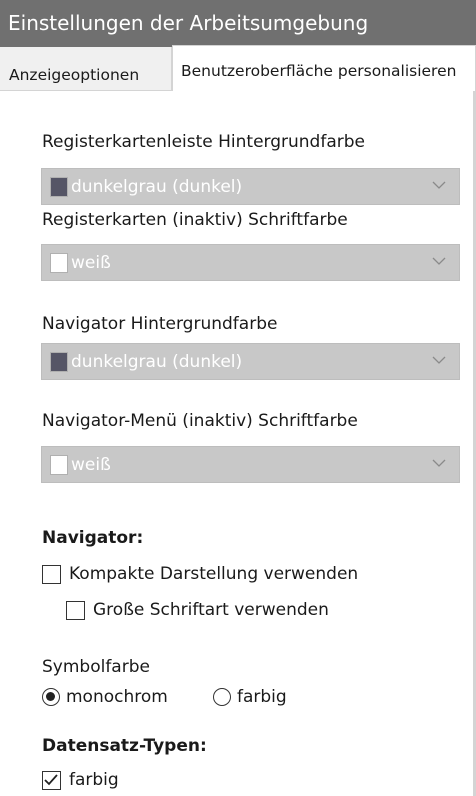 The width and height of the screenshot is (476, 796). Describe the element at coordinates (200, 421) in the screenshot. I see `navigator-menu-font-color-label: Navigator-Menü (inaktiv) Schriftfarbe` at that location.